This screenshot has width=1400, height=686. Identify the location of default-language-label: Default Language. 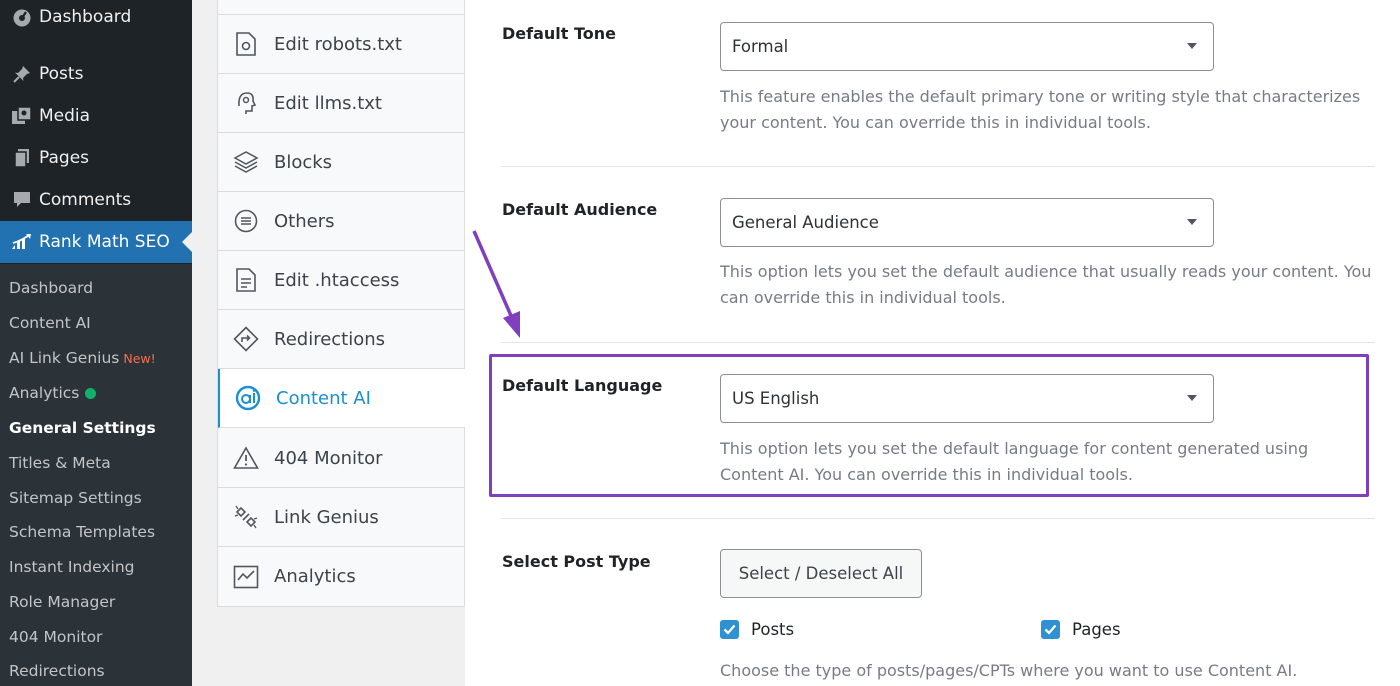
(582, 385).